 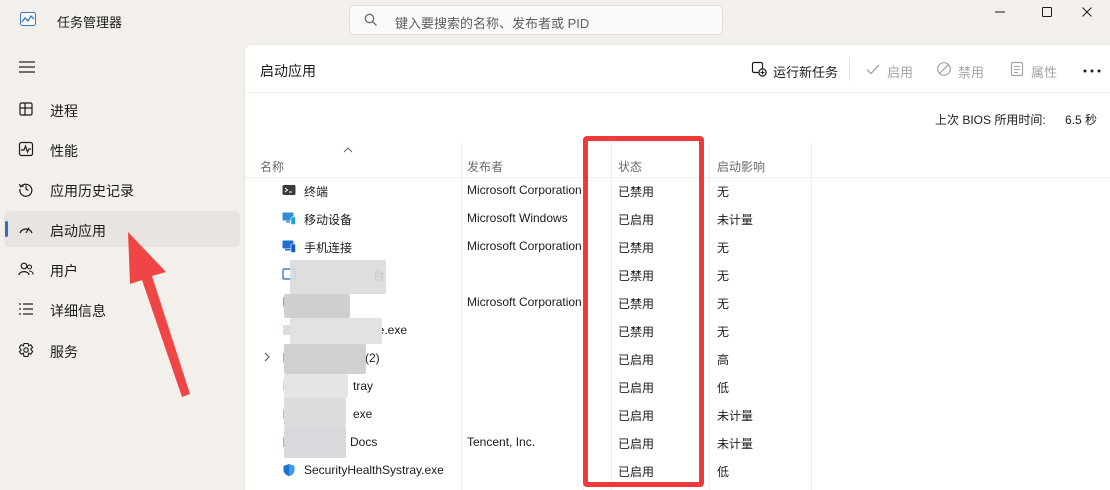 What do you see at coordinates (26, 269) in the screenshot?
I see `users-icon` at bounding box center [26, 269].